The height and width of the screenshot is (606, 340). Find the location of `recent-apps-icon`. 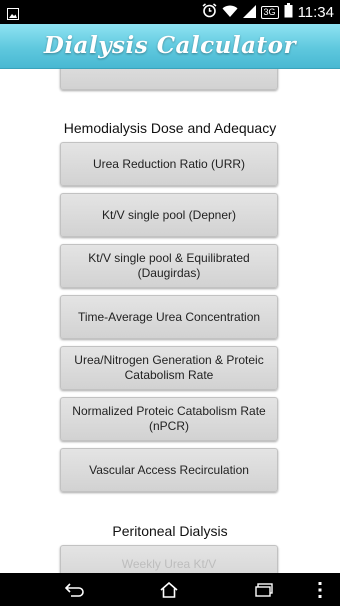

recent-apps-icon is located at coordinates (264, 590).